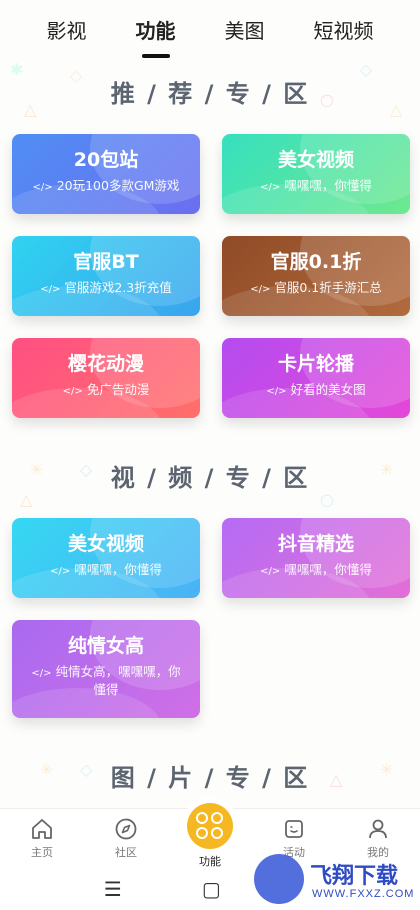 This screenshot has width=420, height=910. I want to click on grid-icon, so click(210, 826).